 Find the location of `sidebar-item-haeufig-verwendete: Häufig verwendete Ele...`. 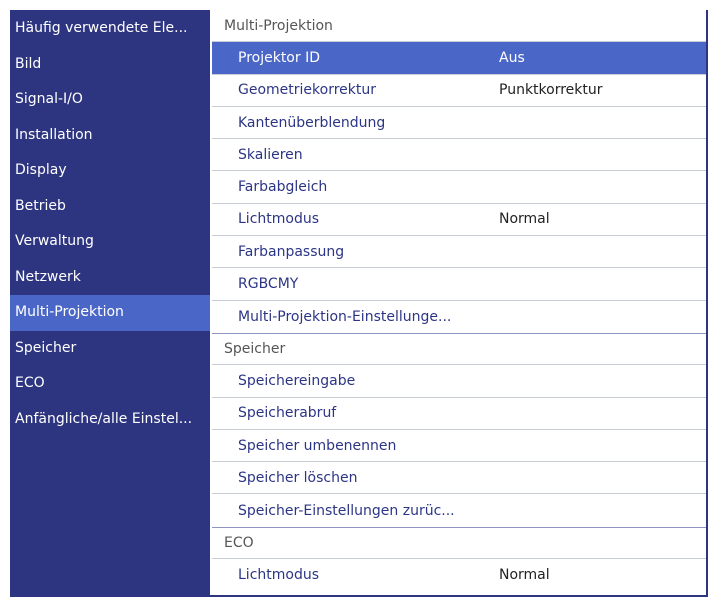

sidebar-item-haeufig-verwendete: Häufig verwendete Ele... is located at coordinates (110, 29).